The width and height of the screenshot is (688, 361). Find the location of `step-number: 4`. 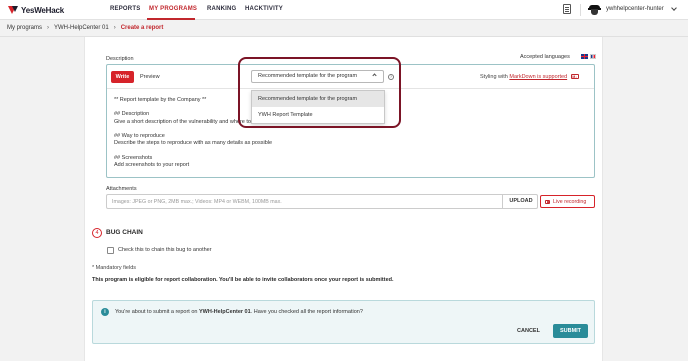

step-number: 4 is located at coordinates (97, 233).